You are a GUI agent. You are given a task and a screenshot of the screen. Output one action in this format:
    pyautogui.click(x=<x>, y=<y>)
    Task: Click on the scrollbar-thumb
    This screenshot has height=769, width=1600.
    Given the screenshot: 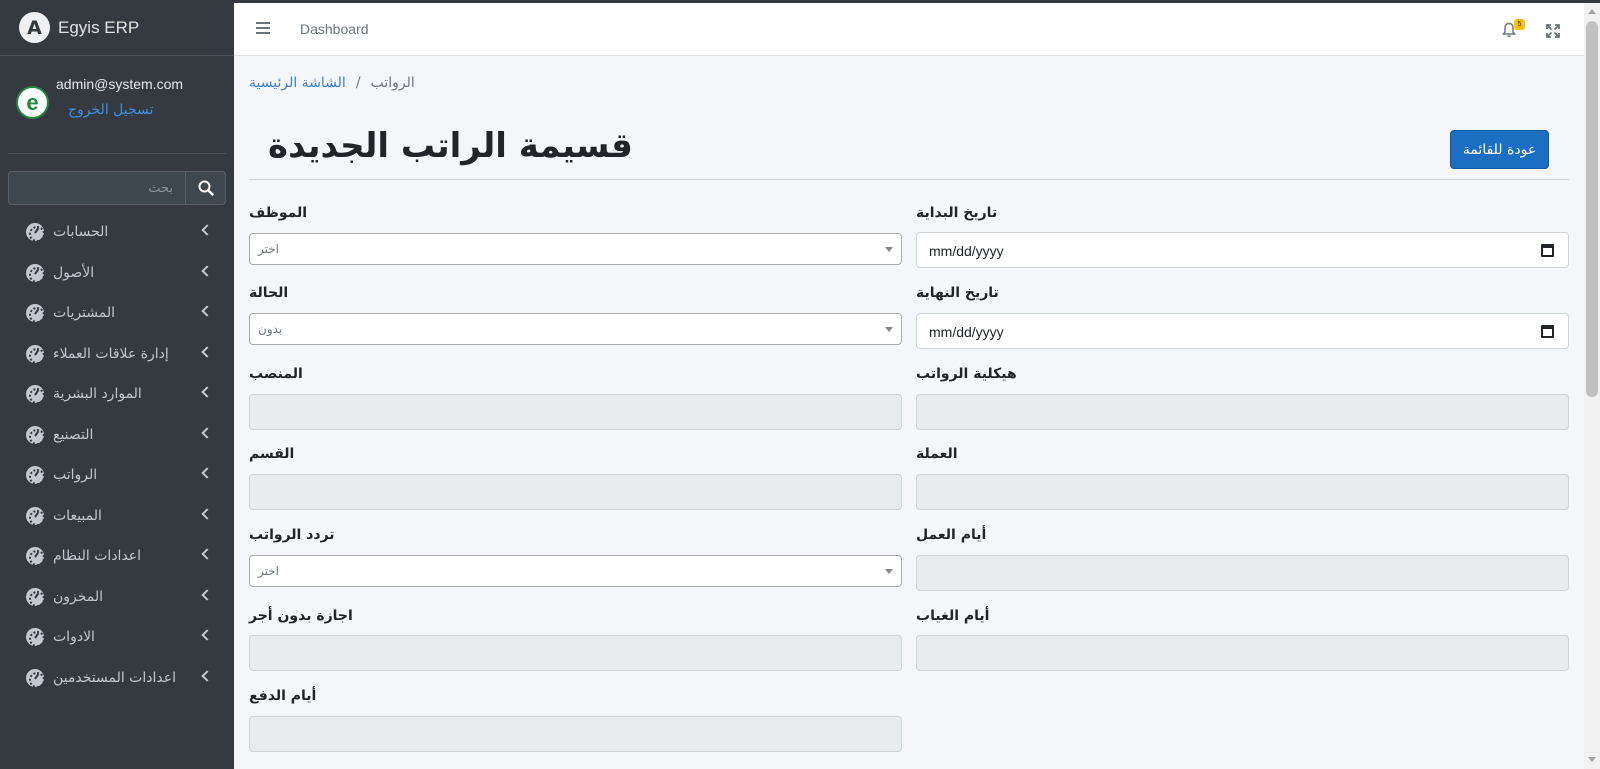 What is the action you would take?
    pyautogui.click(x=1592, y=209)
    